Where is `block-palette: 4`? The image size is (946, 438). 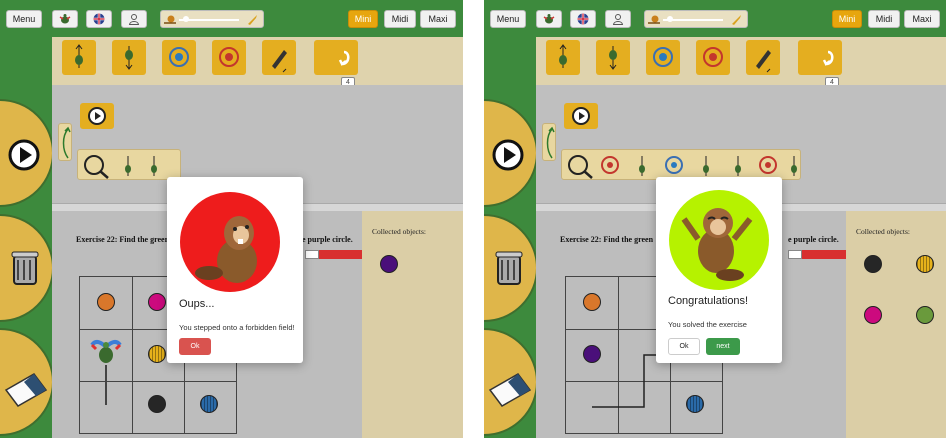 block-palette: 4 is located at coordinates (741, 62).